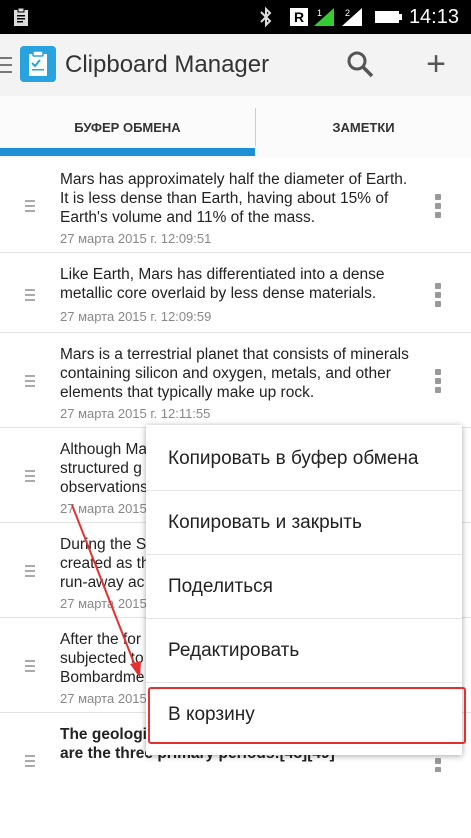 Image resolution: width=471 pixels, height=838 pixels. I want to click on clip-text: Although Ma structured g observations, so click(104, 468).